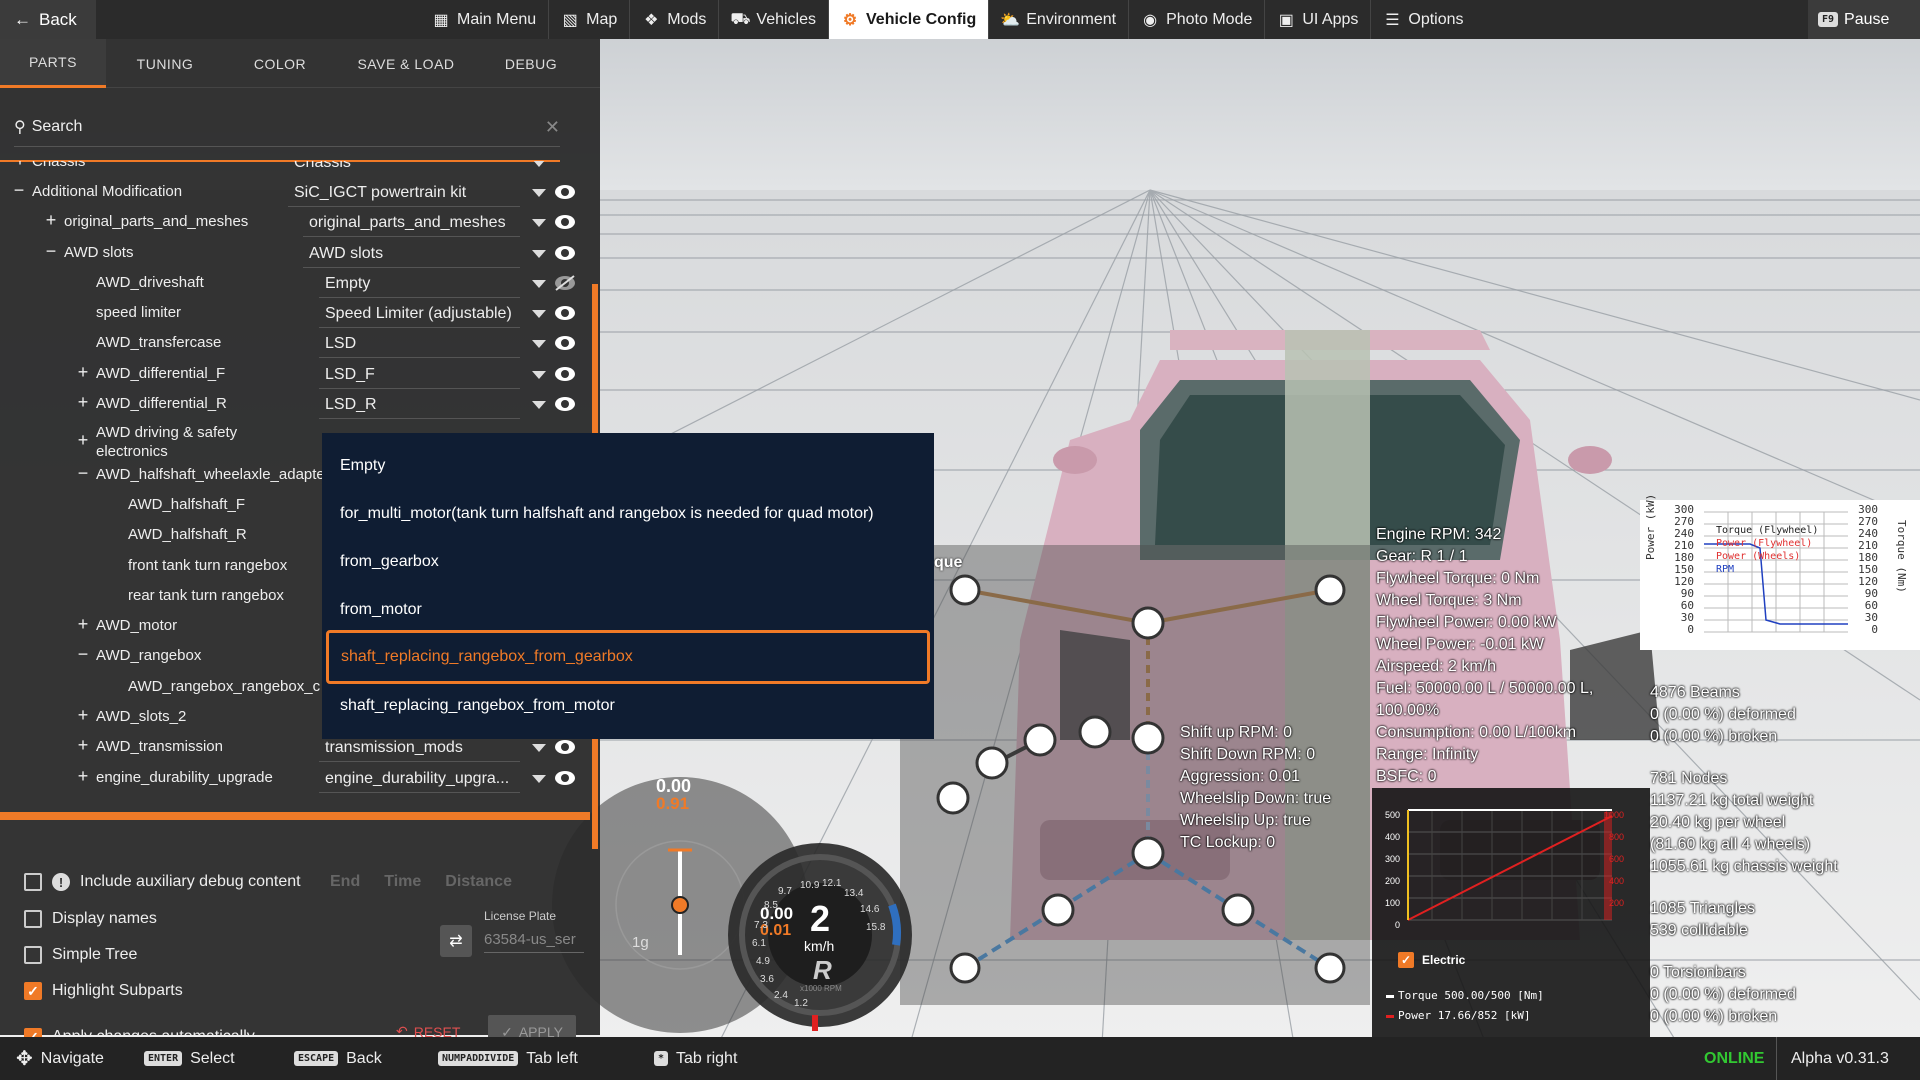 This screenshot has width=1920, height=1080. I want to click on tree-row: + Chassis Chassis, so click(295, 169).